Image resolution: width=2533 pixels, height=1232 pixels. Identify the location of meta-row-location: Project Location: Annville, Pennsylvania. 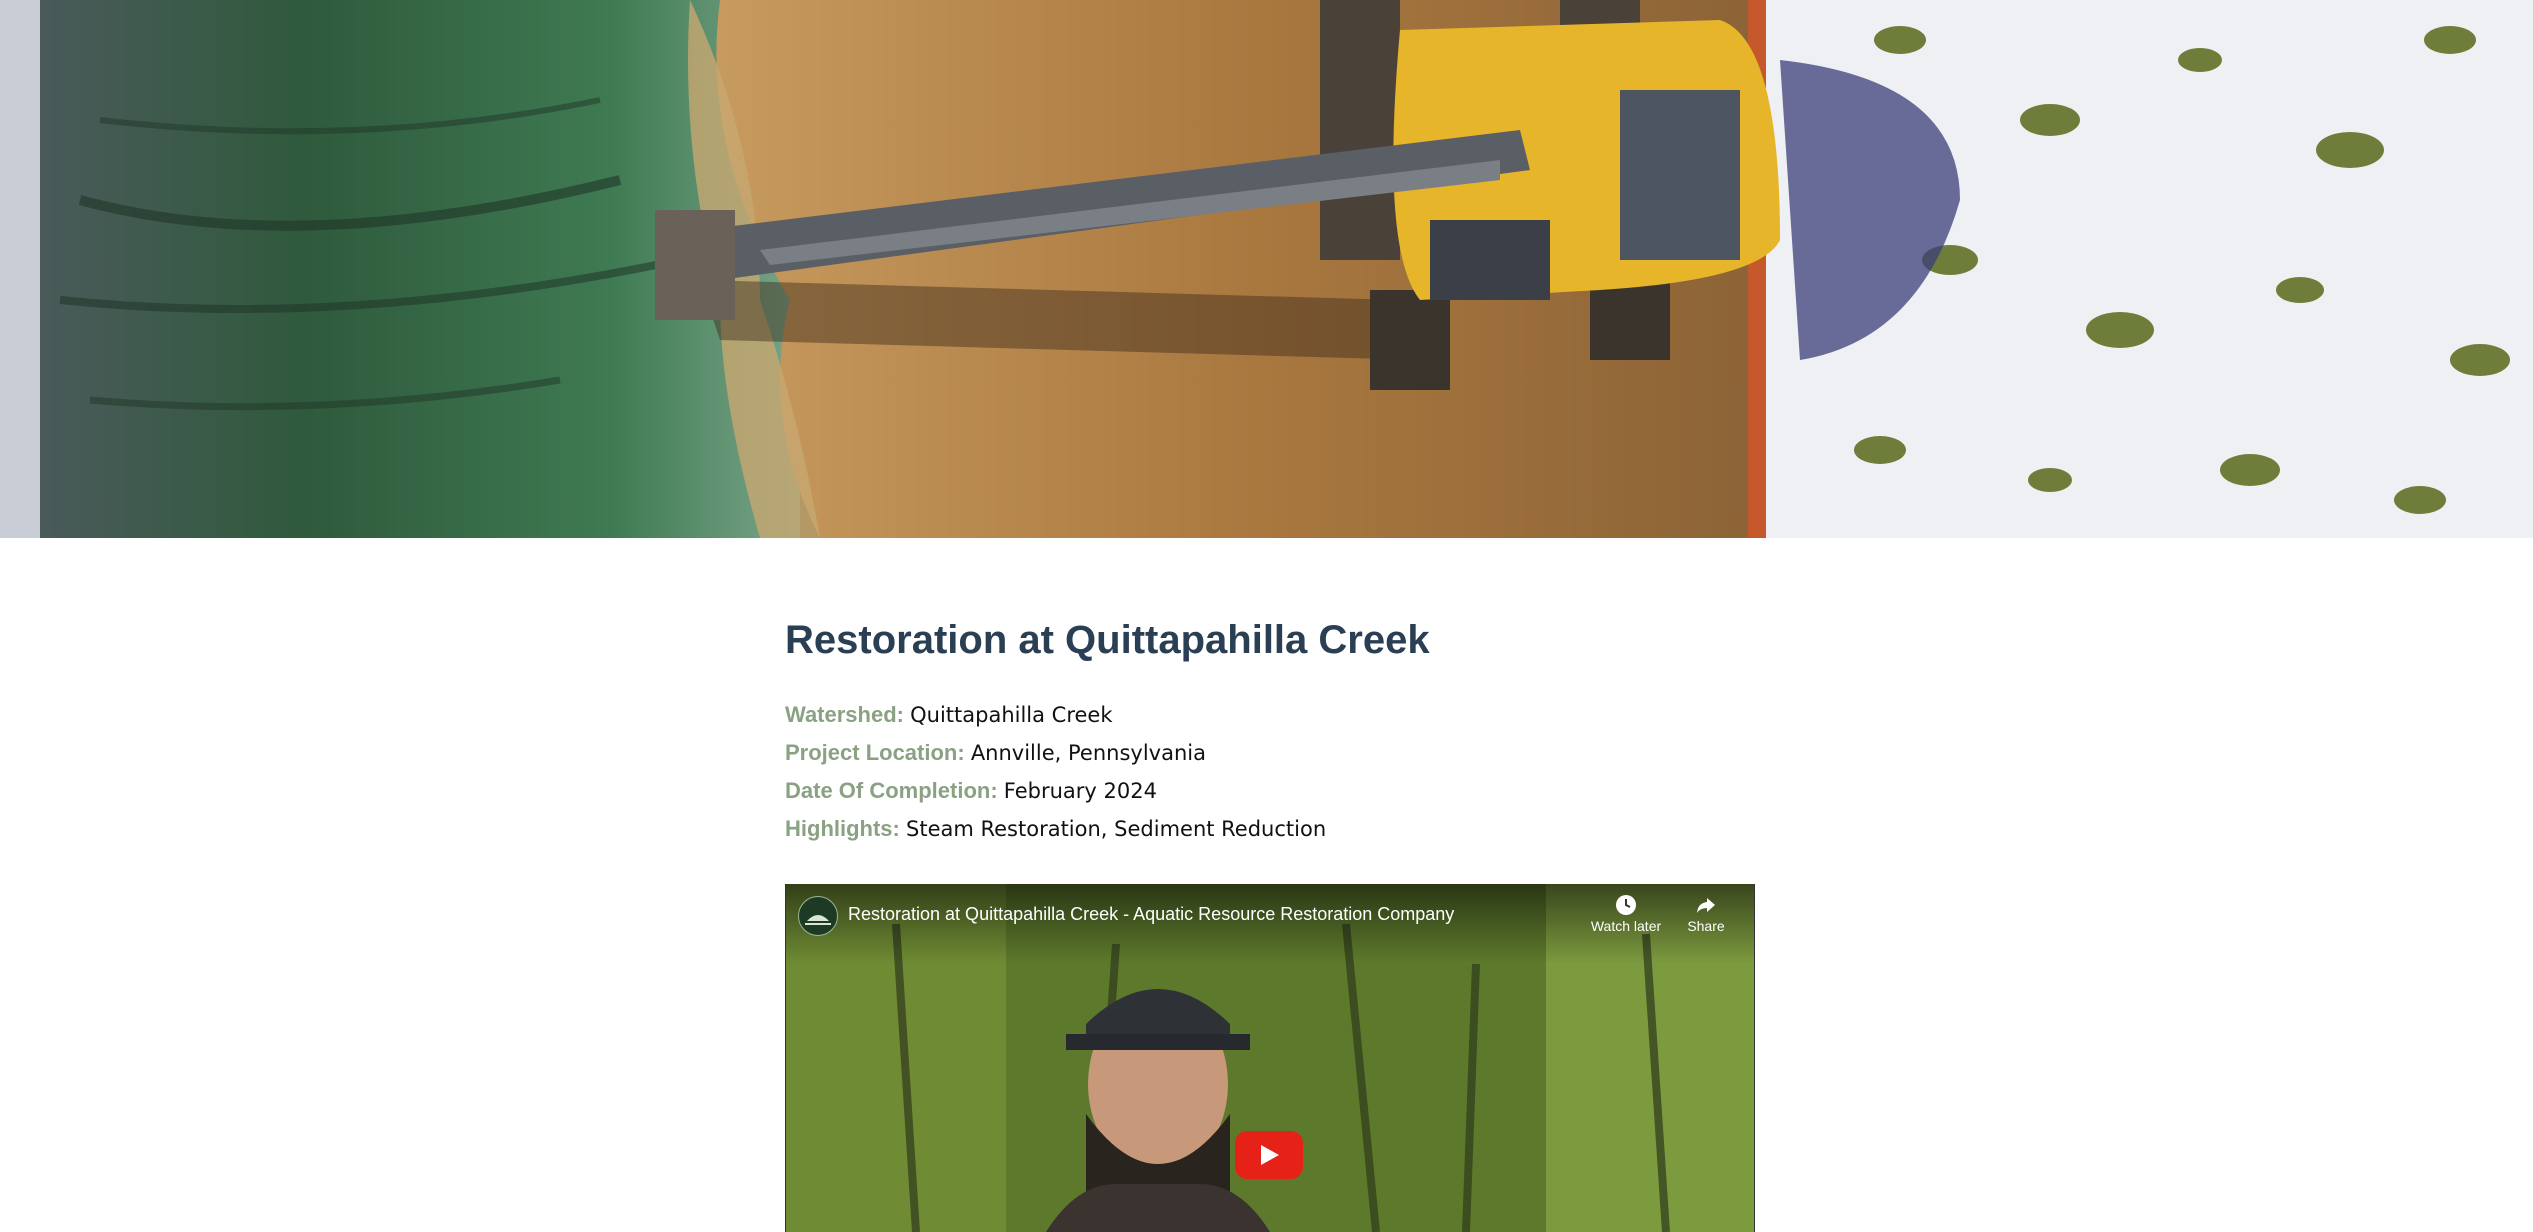
(1269, 753).